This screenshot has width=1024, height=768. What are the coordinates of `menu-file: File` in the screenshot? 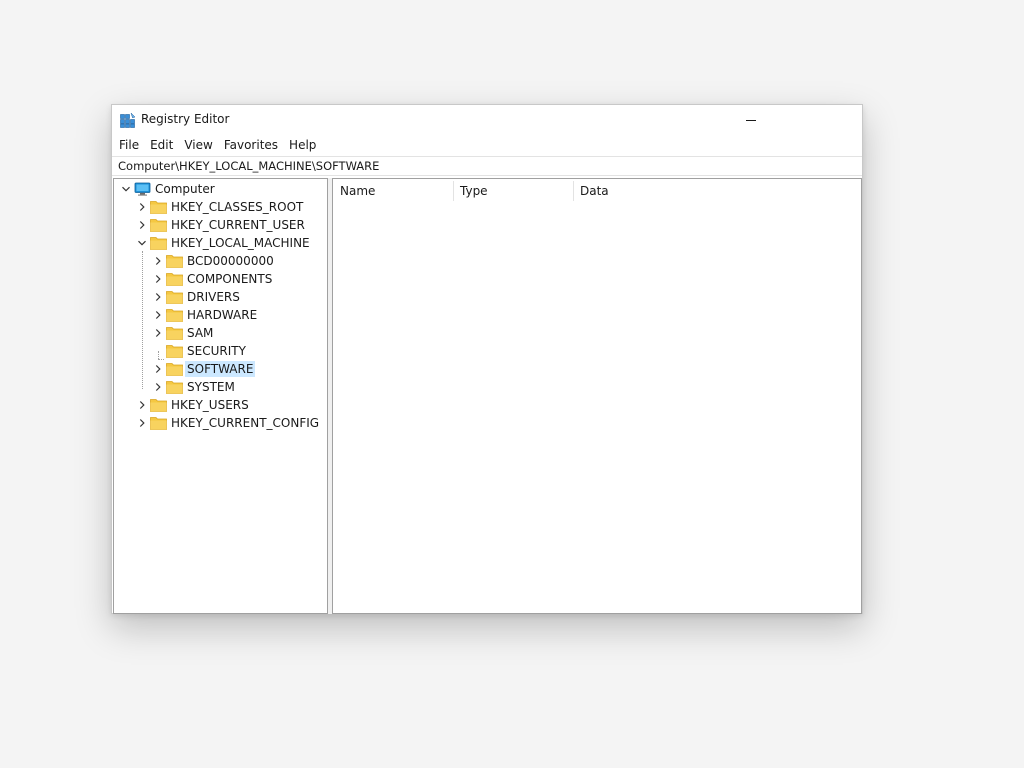 It's located at (129, 145).